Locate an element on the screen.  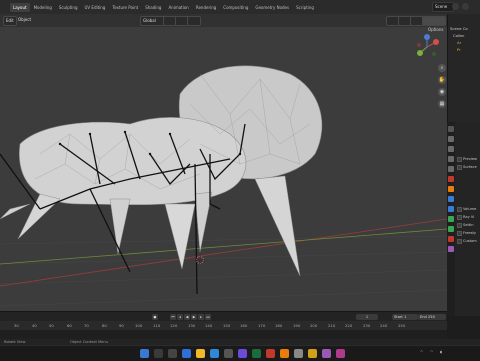
edge-browser-icon is located at coordinates (186, 353).